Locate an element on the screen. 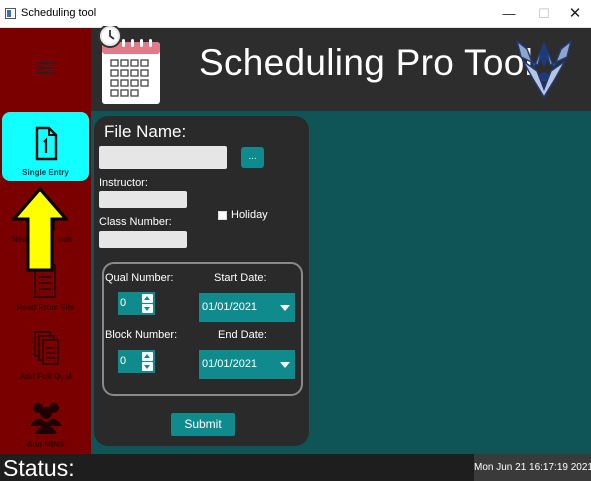 Image resolution: width=591 pixels, height=481 pixels. calendar-clock-icon is located at coordinates (129, 65).